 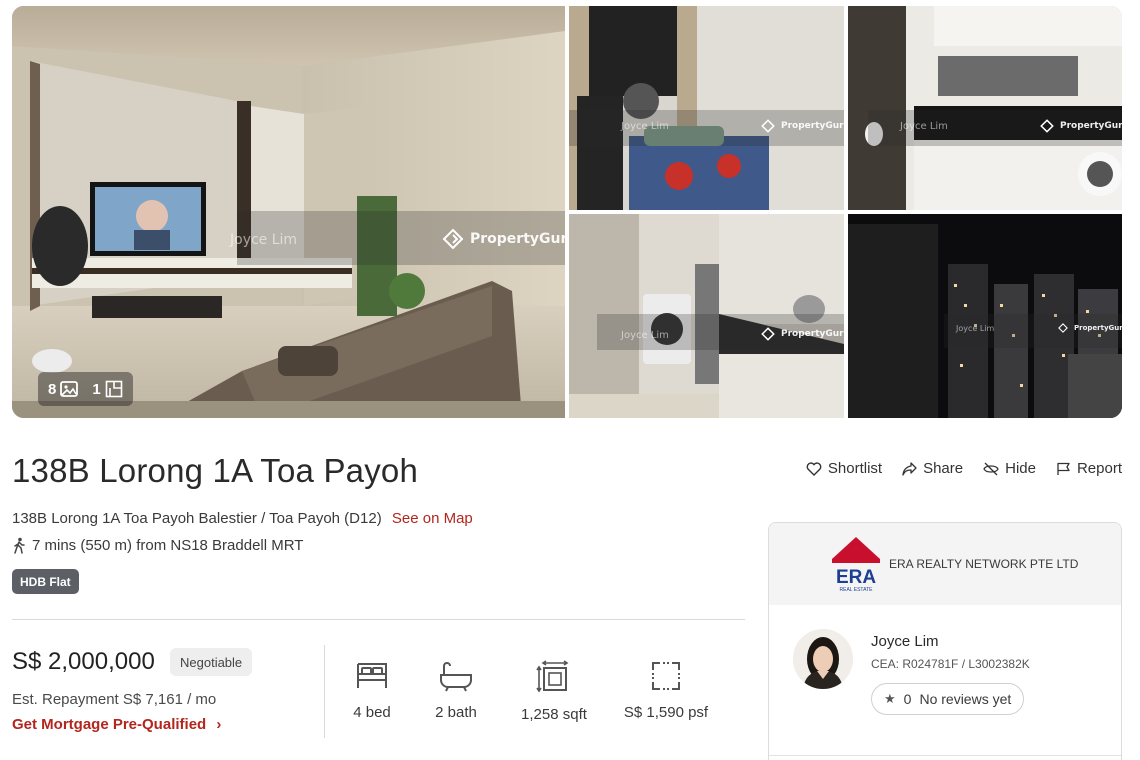 What do you see at coordinates (706, 316) in the screenshot?
I see `photo-utility-area: Joyce Lim PropertyGuru` at bounding box center [706, 316].